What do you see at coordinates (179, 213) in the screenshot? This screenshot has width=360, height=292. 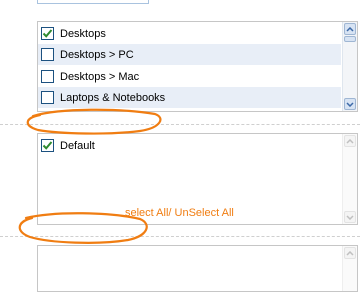 I see `annotation-text: select All/ UnSelect All` at bounding box center [179, 213].